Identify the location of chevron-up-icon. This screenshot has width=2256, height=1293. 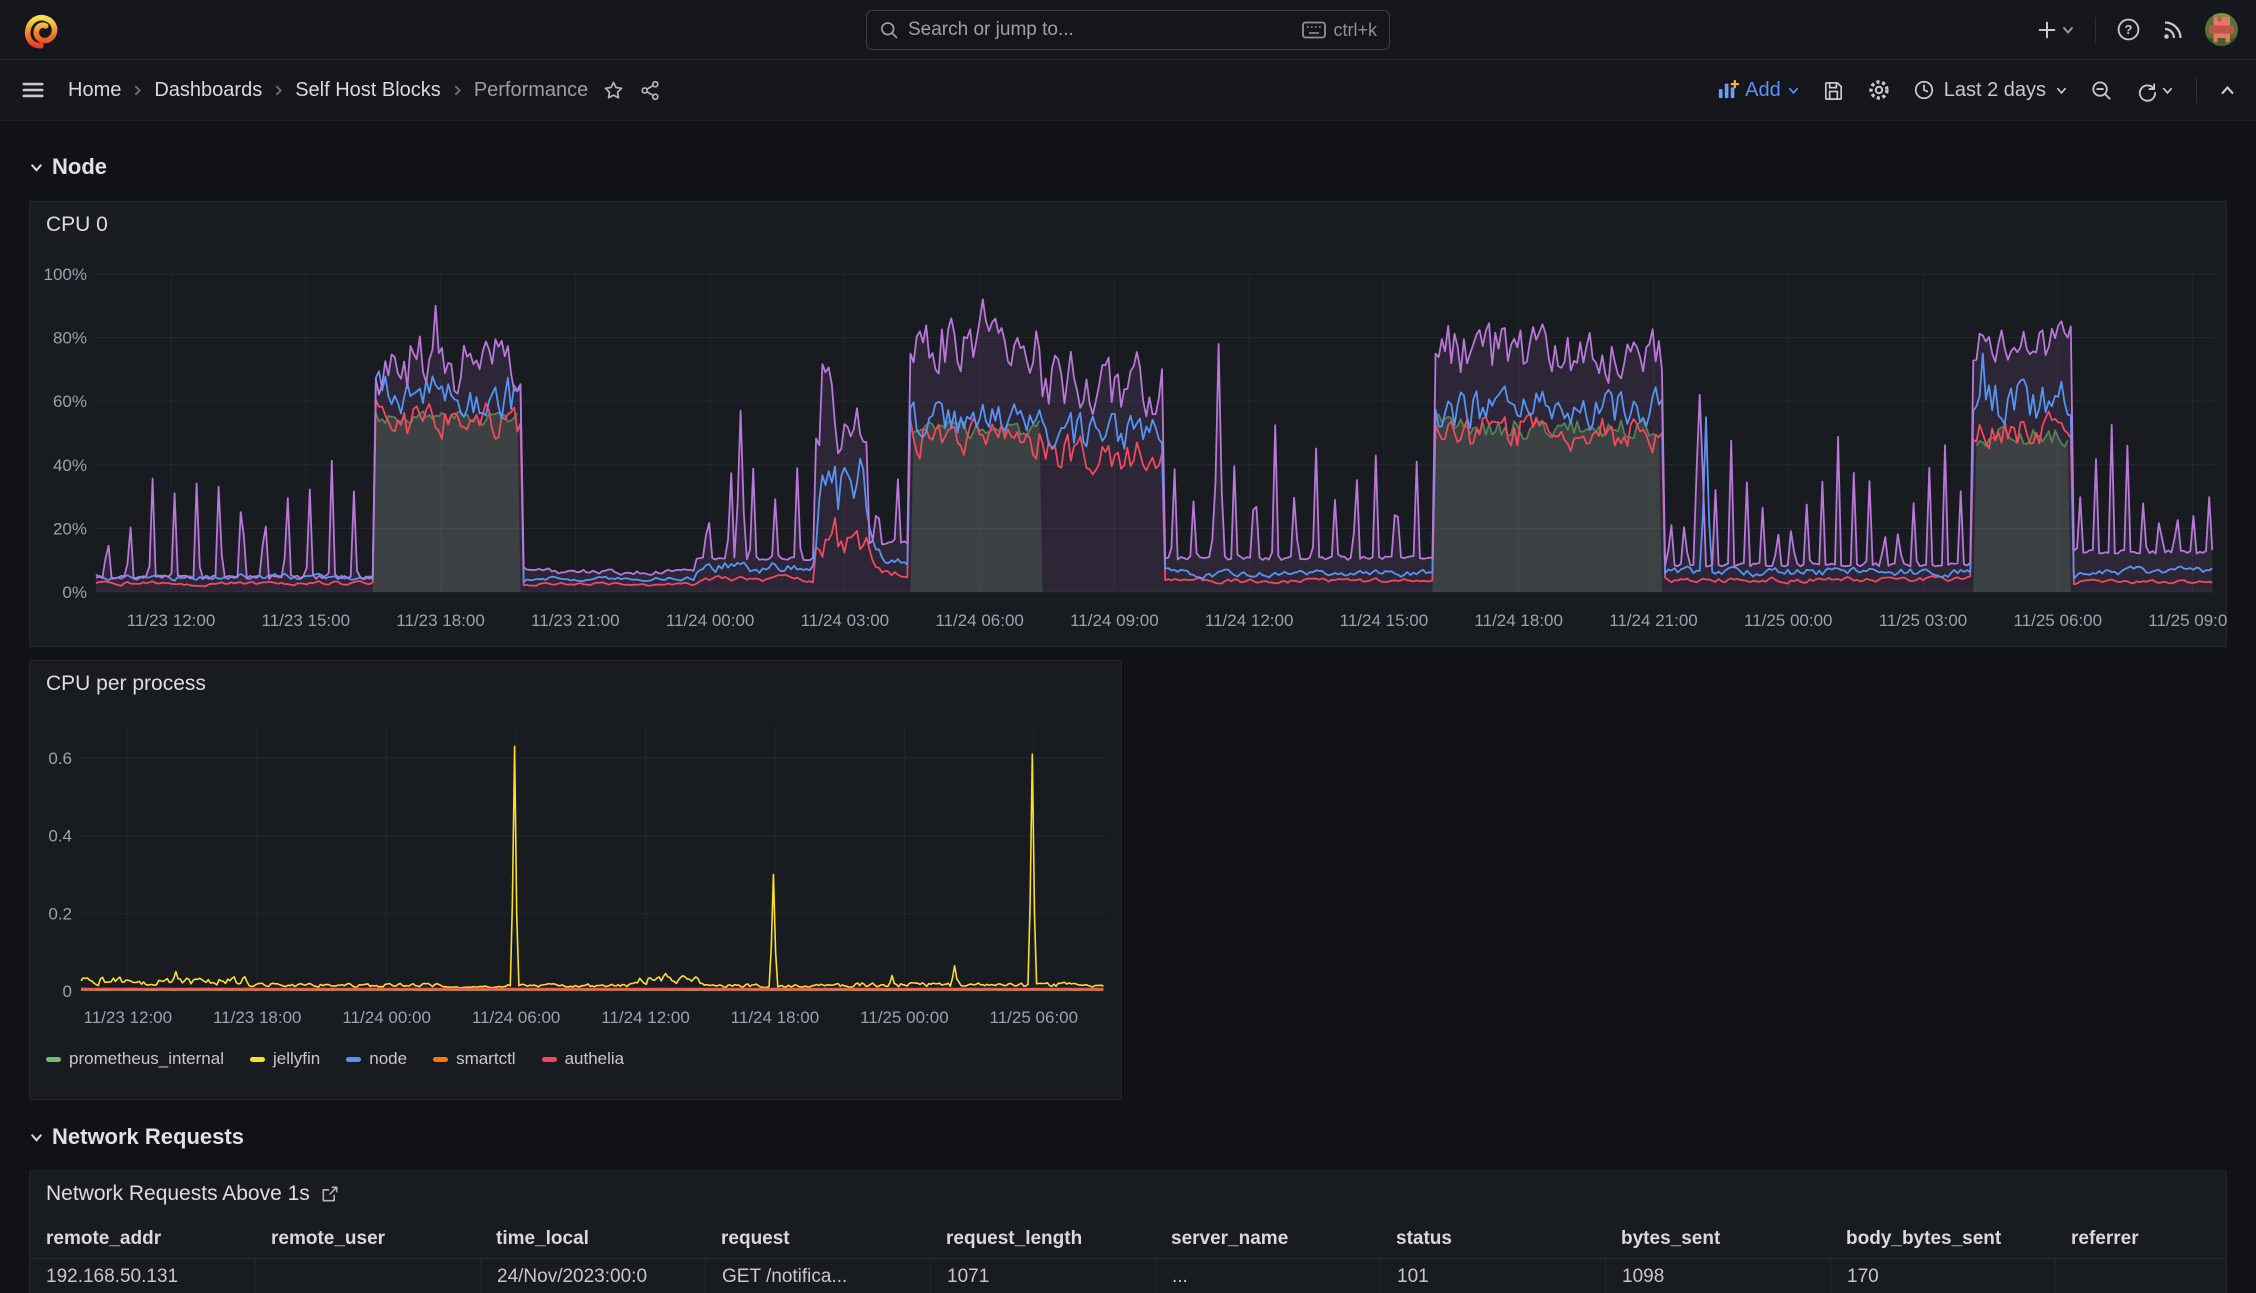
(2227, 89).